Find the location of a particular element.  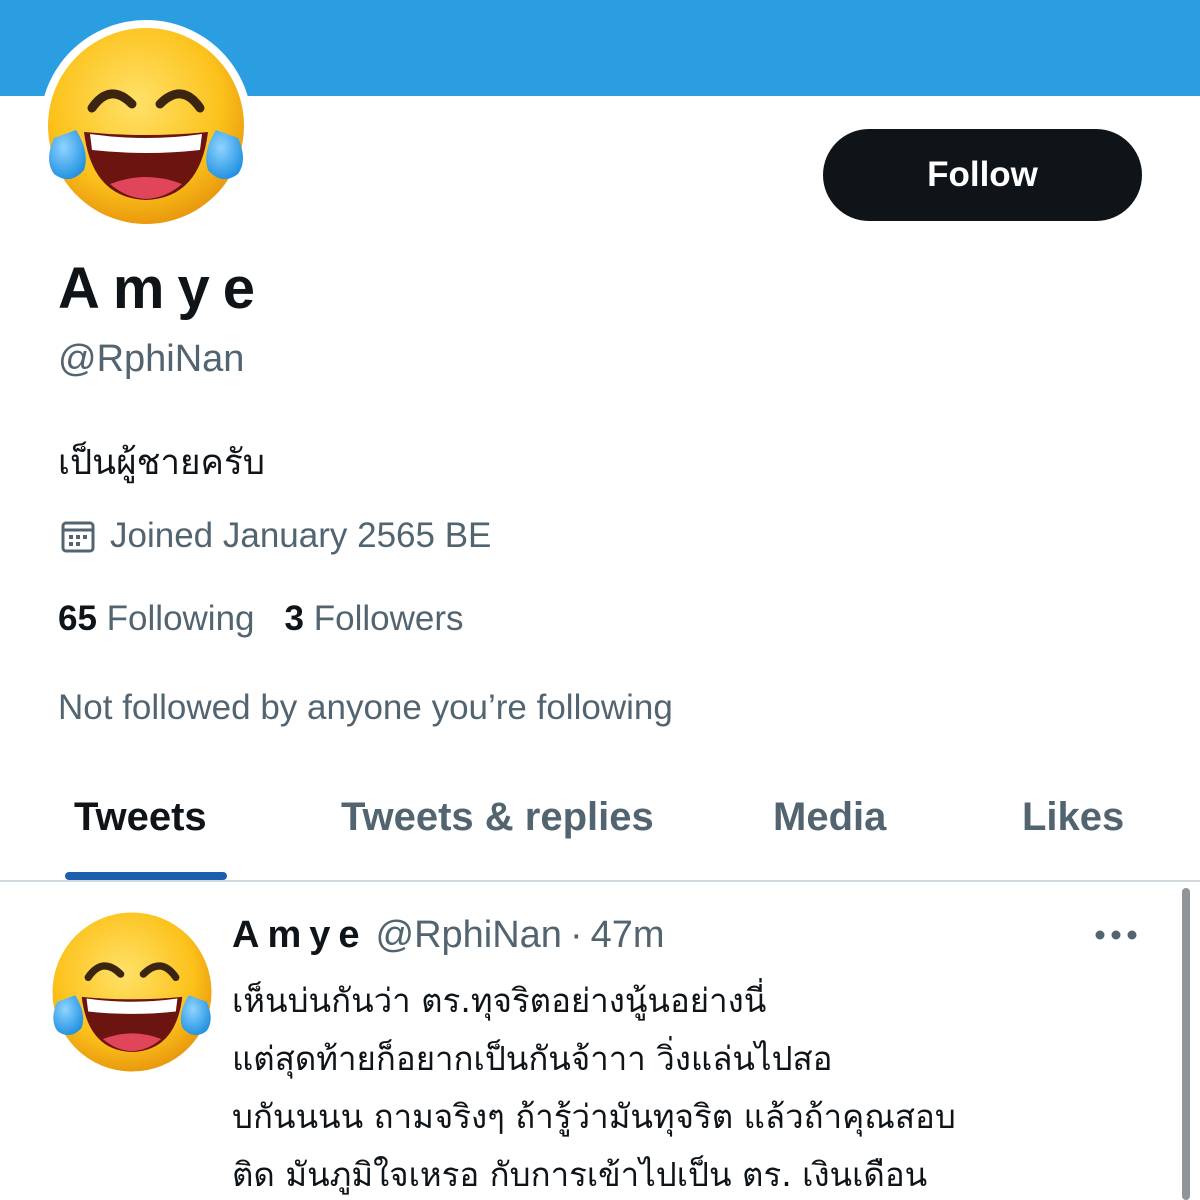

tabs-divider is located at coordinates (600, 881).